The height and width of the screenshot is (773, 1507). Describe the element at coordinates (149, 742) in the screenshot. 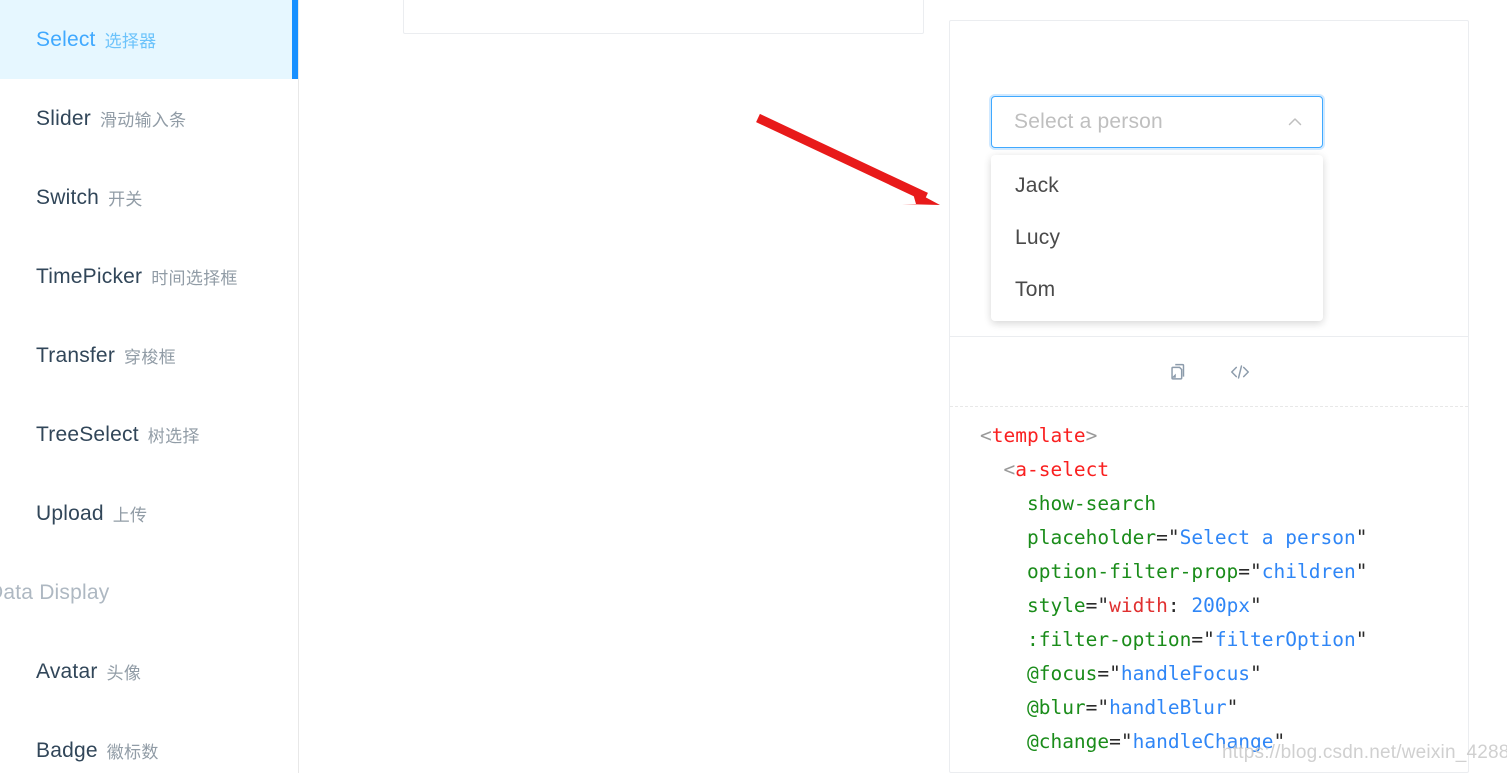

I see `sidebar-item-badge: Badge 徽标数` at that location.